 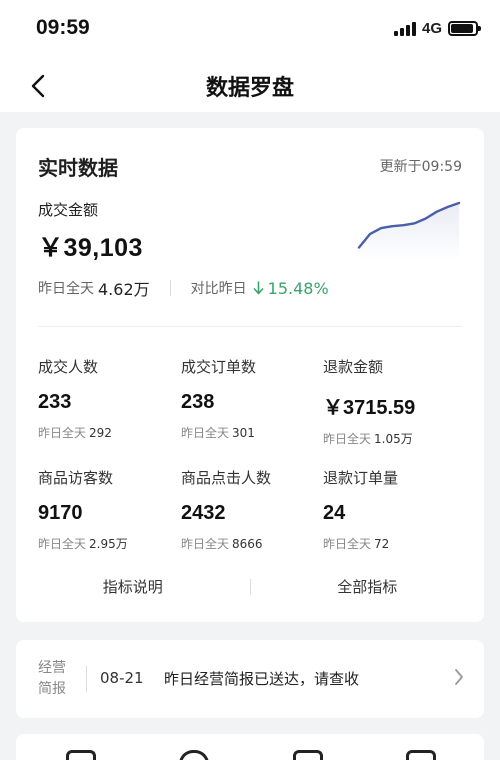 What do you see at coordinates (226, 478) in the screenshot?
I see `metric-label: 商品点击人数` at bounding box center [226, 478].